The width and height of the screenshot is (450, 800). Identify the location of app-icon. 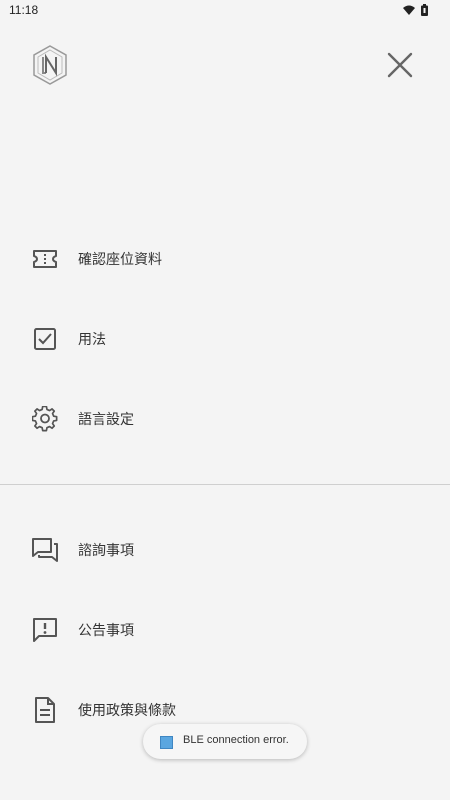
(166, 742).